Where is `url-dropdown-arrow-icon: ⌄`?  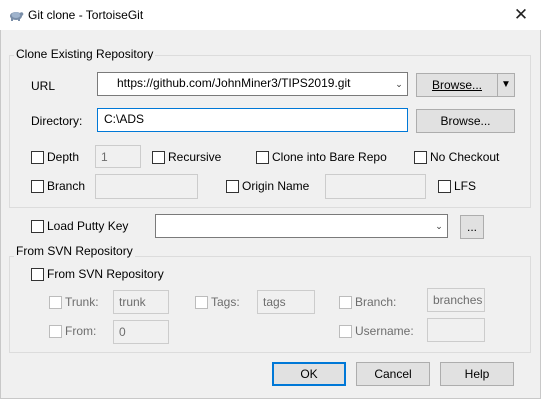
url-dropdown-arrow-icon: ⌄ is located at coordinates (399, 84).